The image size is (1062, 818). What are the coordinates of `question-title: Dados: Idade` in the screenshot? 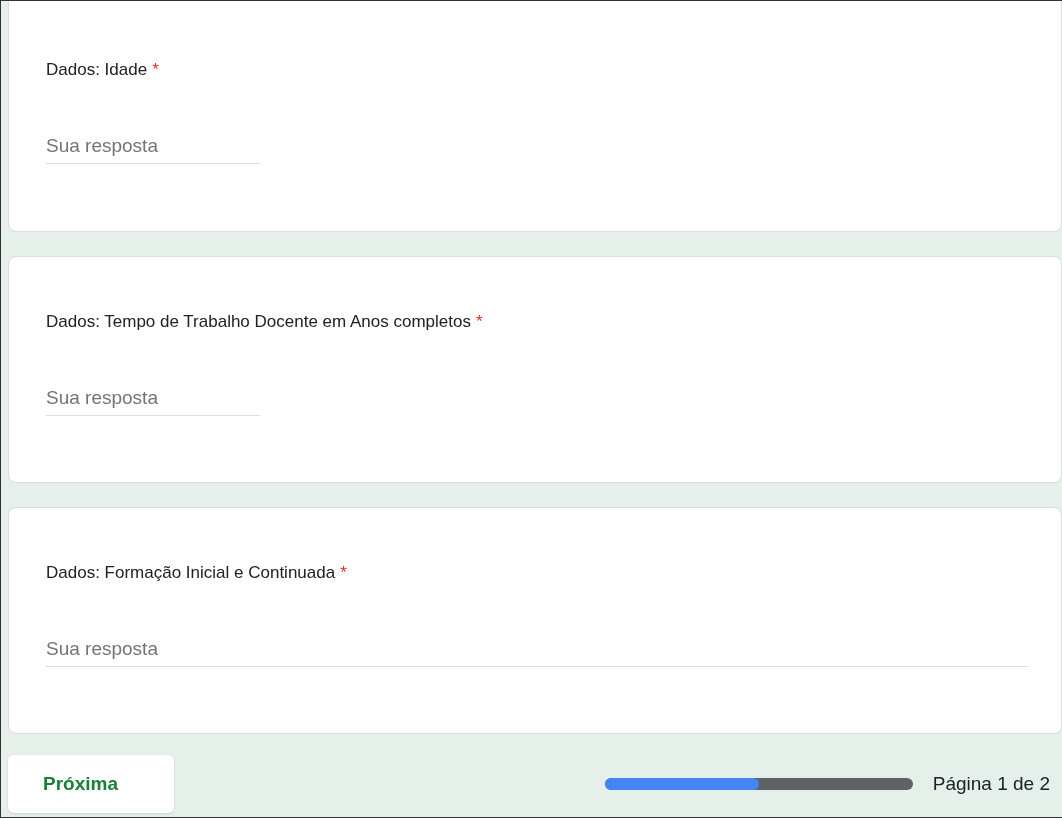 It's located at (97, 70).